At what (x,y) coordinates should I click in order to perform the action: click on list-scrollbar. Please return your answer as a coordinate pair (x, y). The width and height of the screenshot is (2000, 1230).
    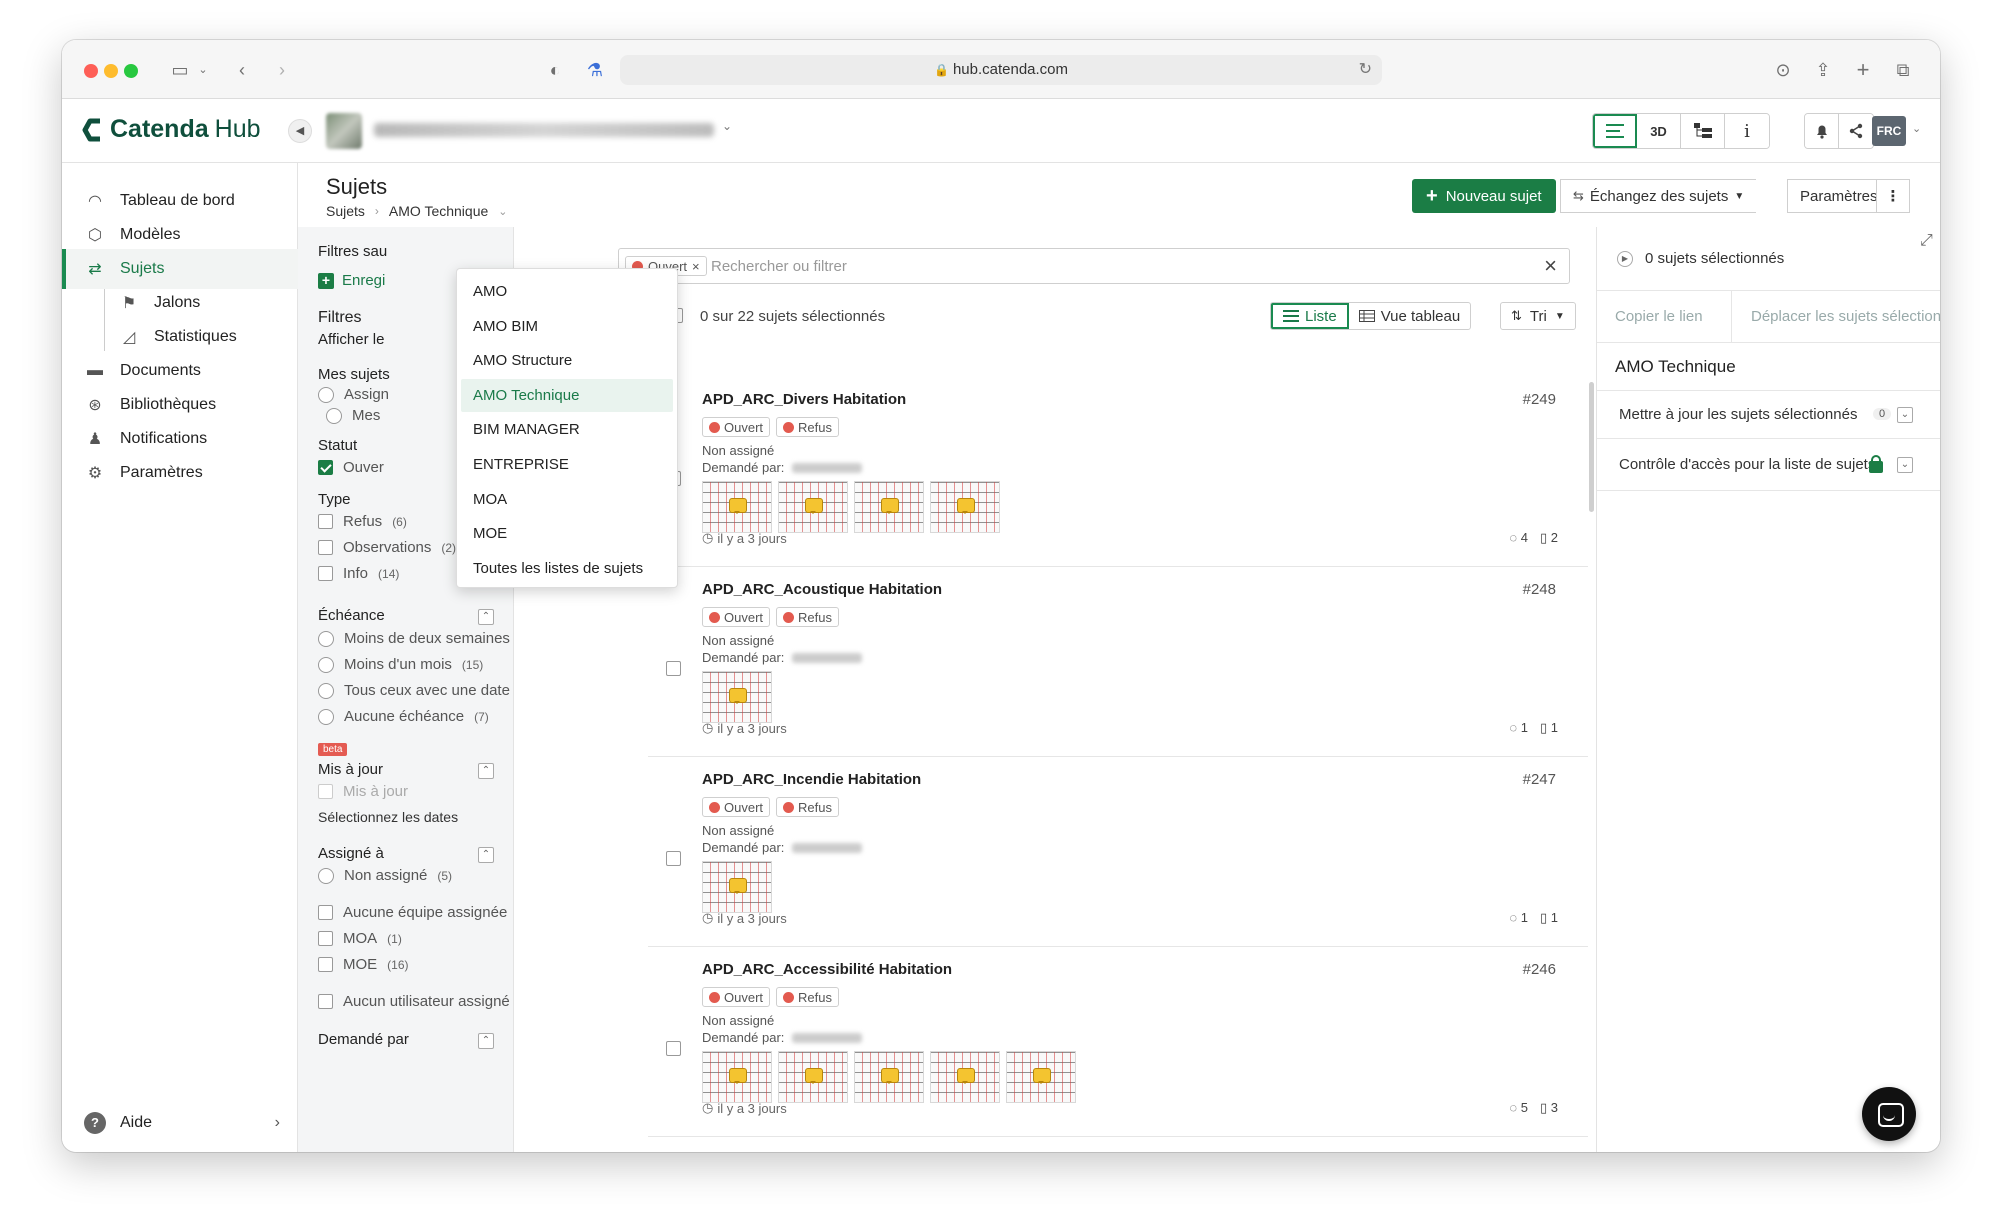
    Looking at the image, I should click on (1591, 447).